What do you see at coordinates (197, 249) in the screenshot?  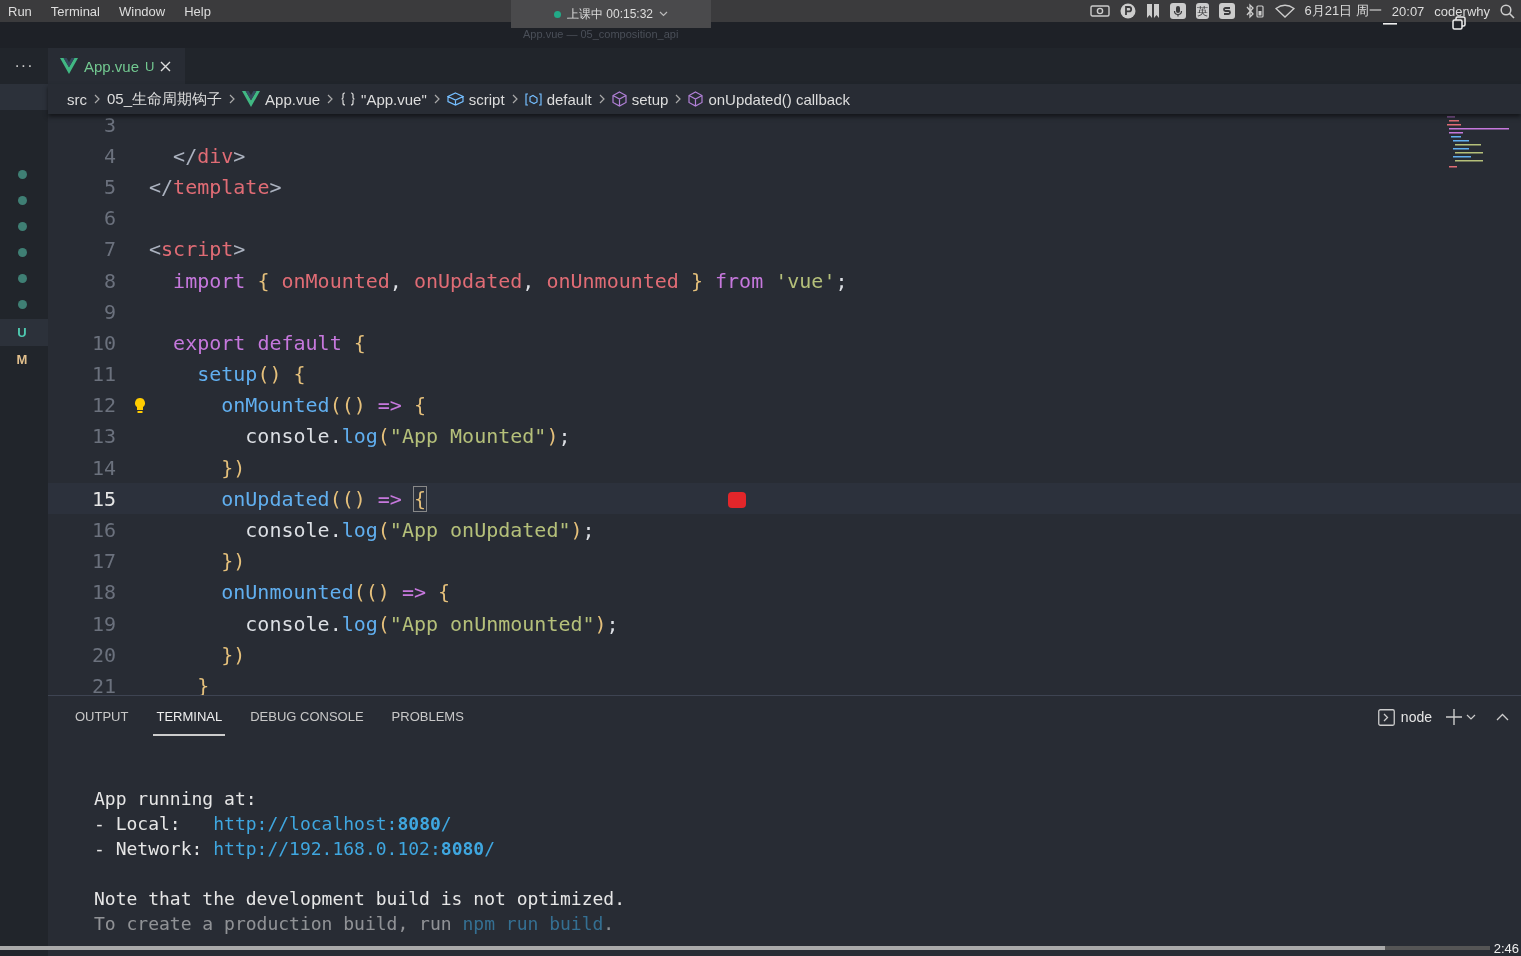 I see `code-line: <script>` at bounding box center [197, 249].